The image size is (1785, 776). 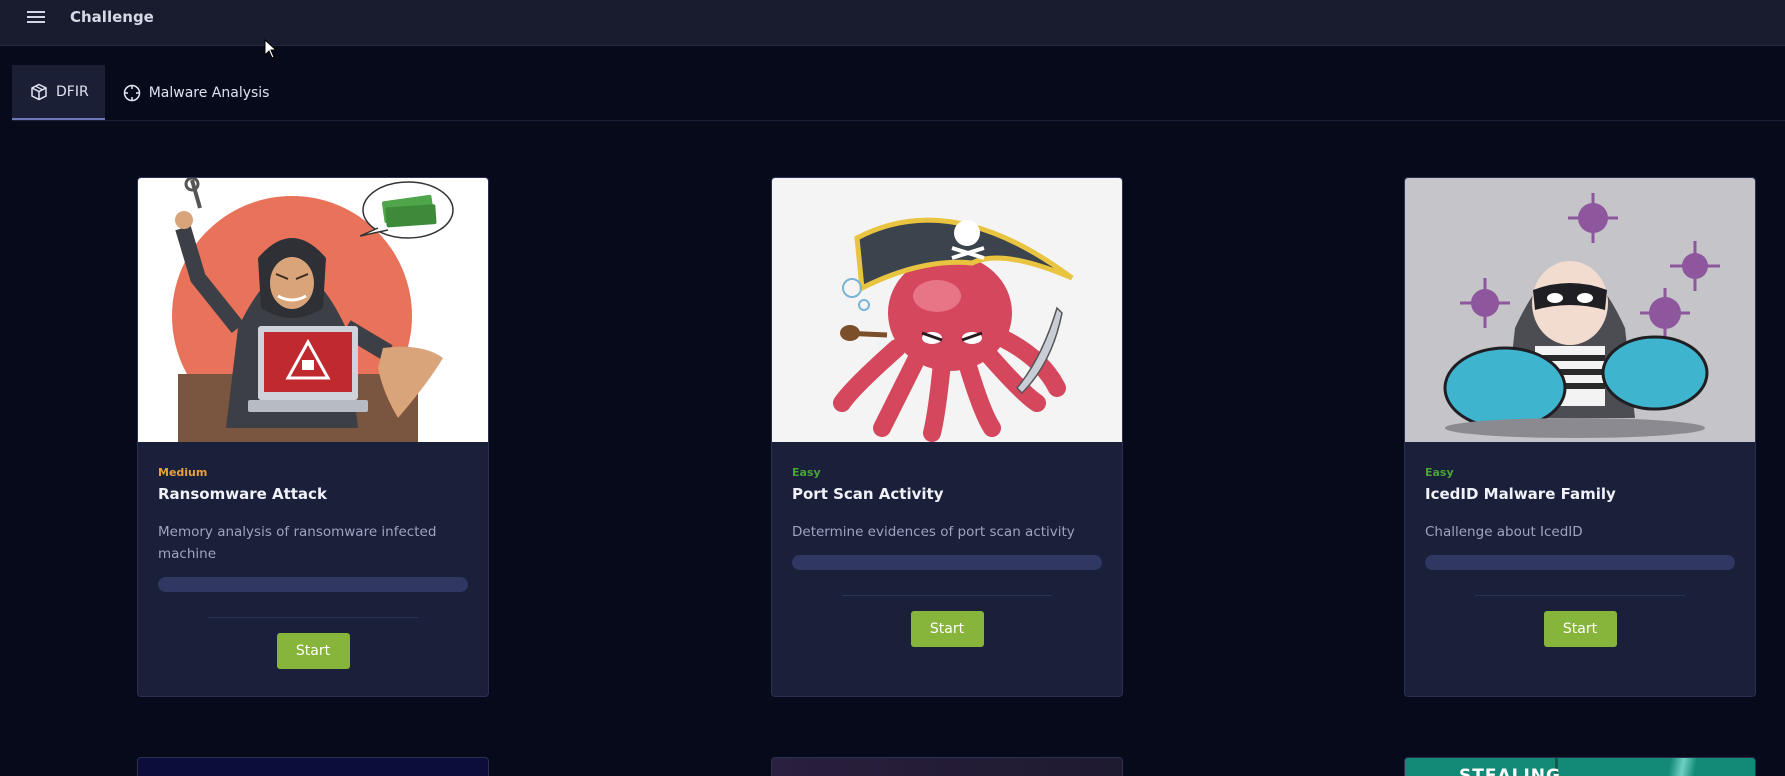 I want to click on pirate-octopus-illustration, so click(x=947, y=310).